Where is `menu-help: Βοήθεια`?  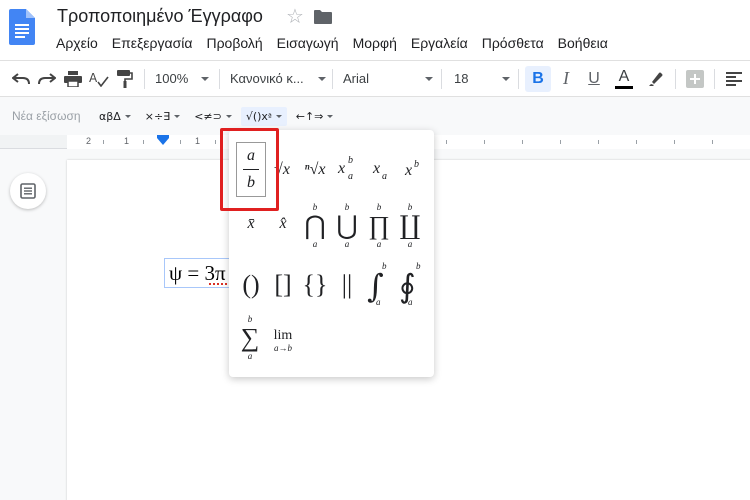 menu-help: Βοήθεια is located at coordinates (583, 43).